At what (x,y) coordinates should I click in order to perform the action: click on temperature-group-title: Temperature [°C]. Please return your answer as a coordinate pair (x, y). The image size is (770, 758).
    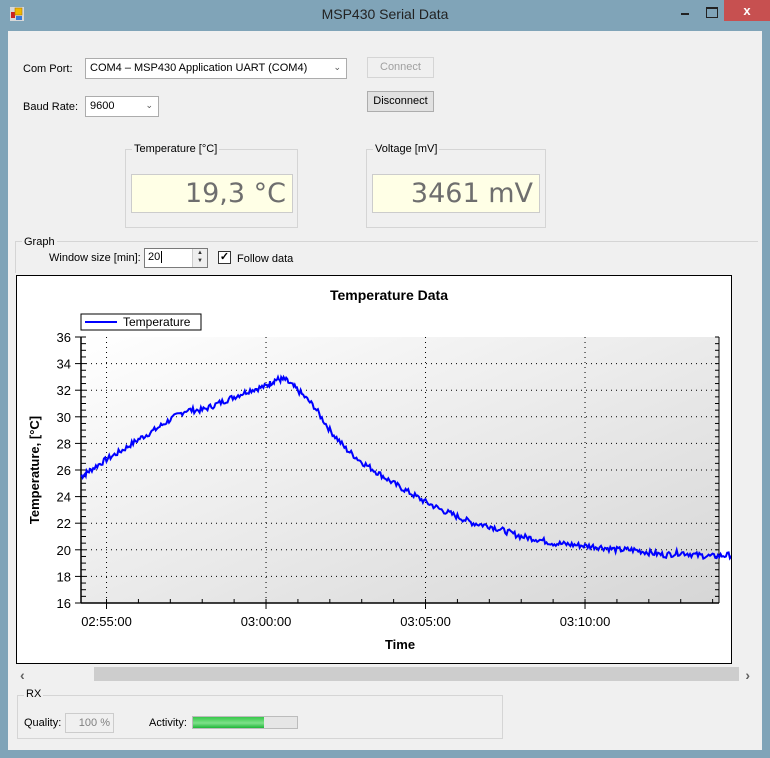
    Looking at the image, I should click on (176, 149).